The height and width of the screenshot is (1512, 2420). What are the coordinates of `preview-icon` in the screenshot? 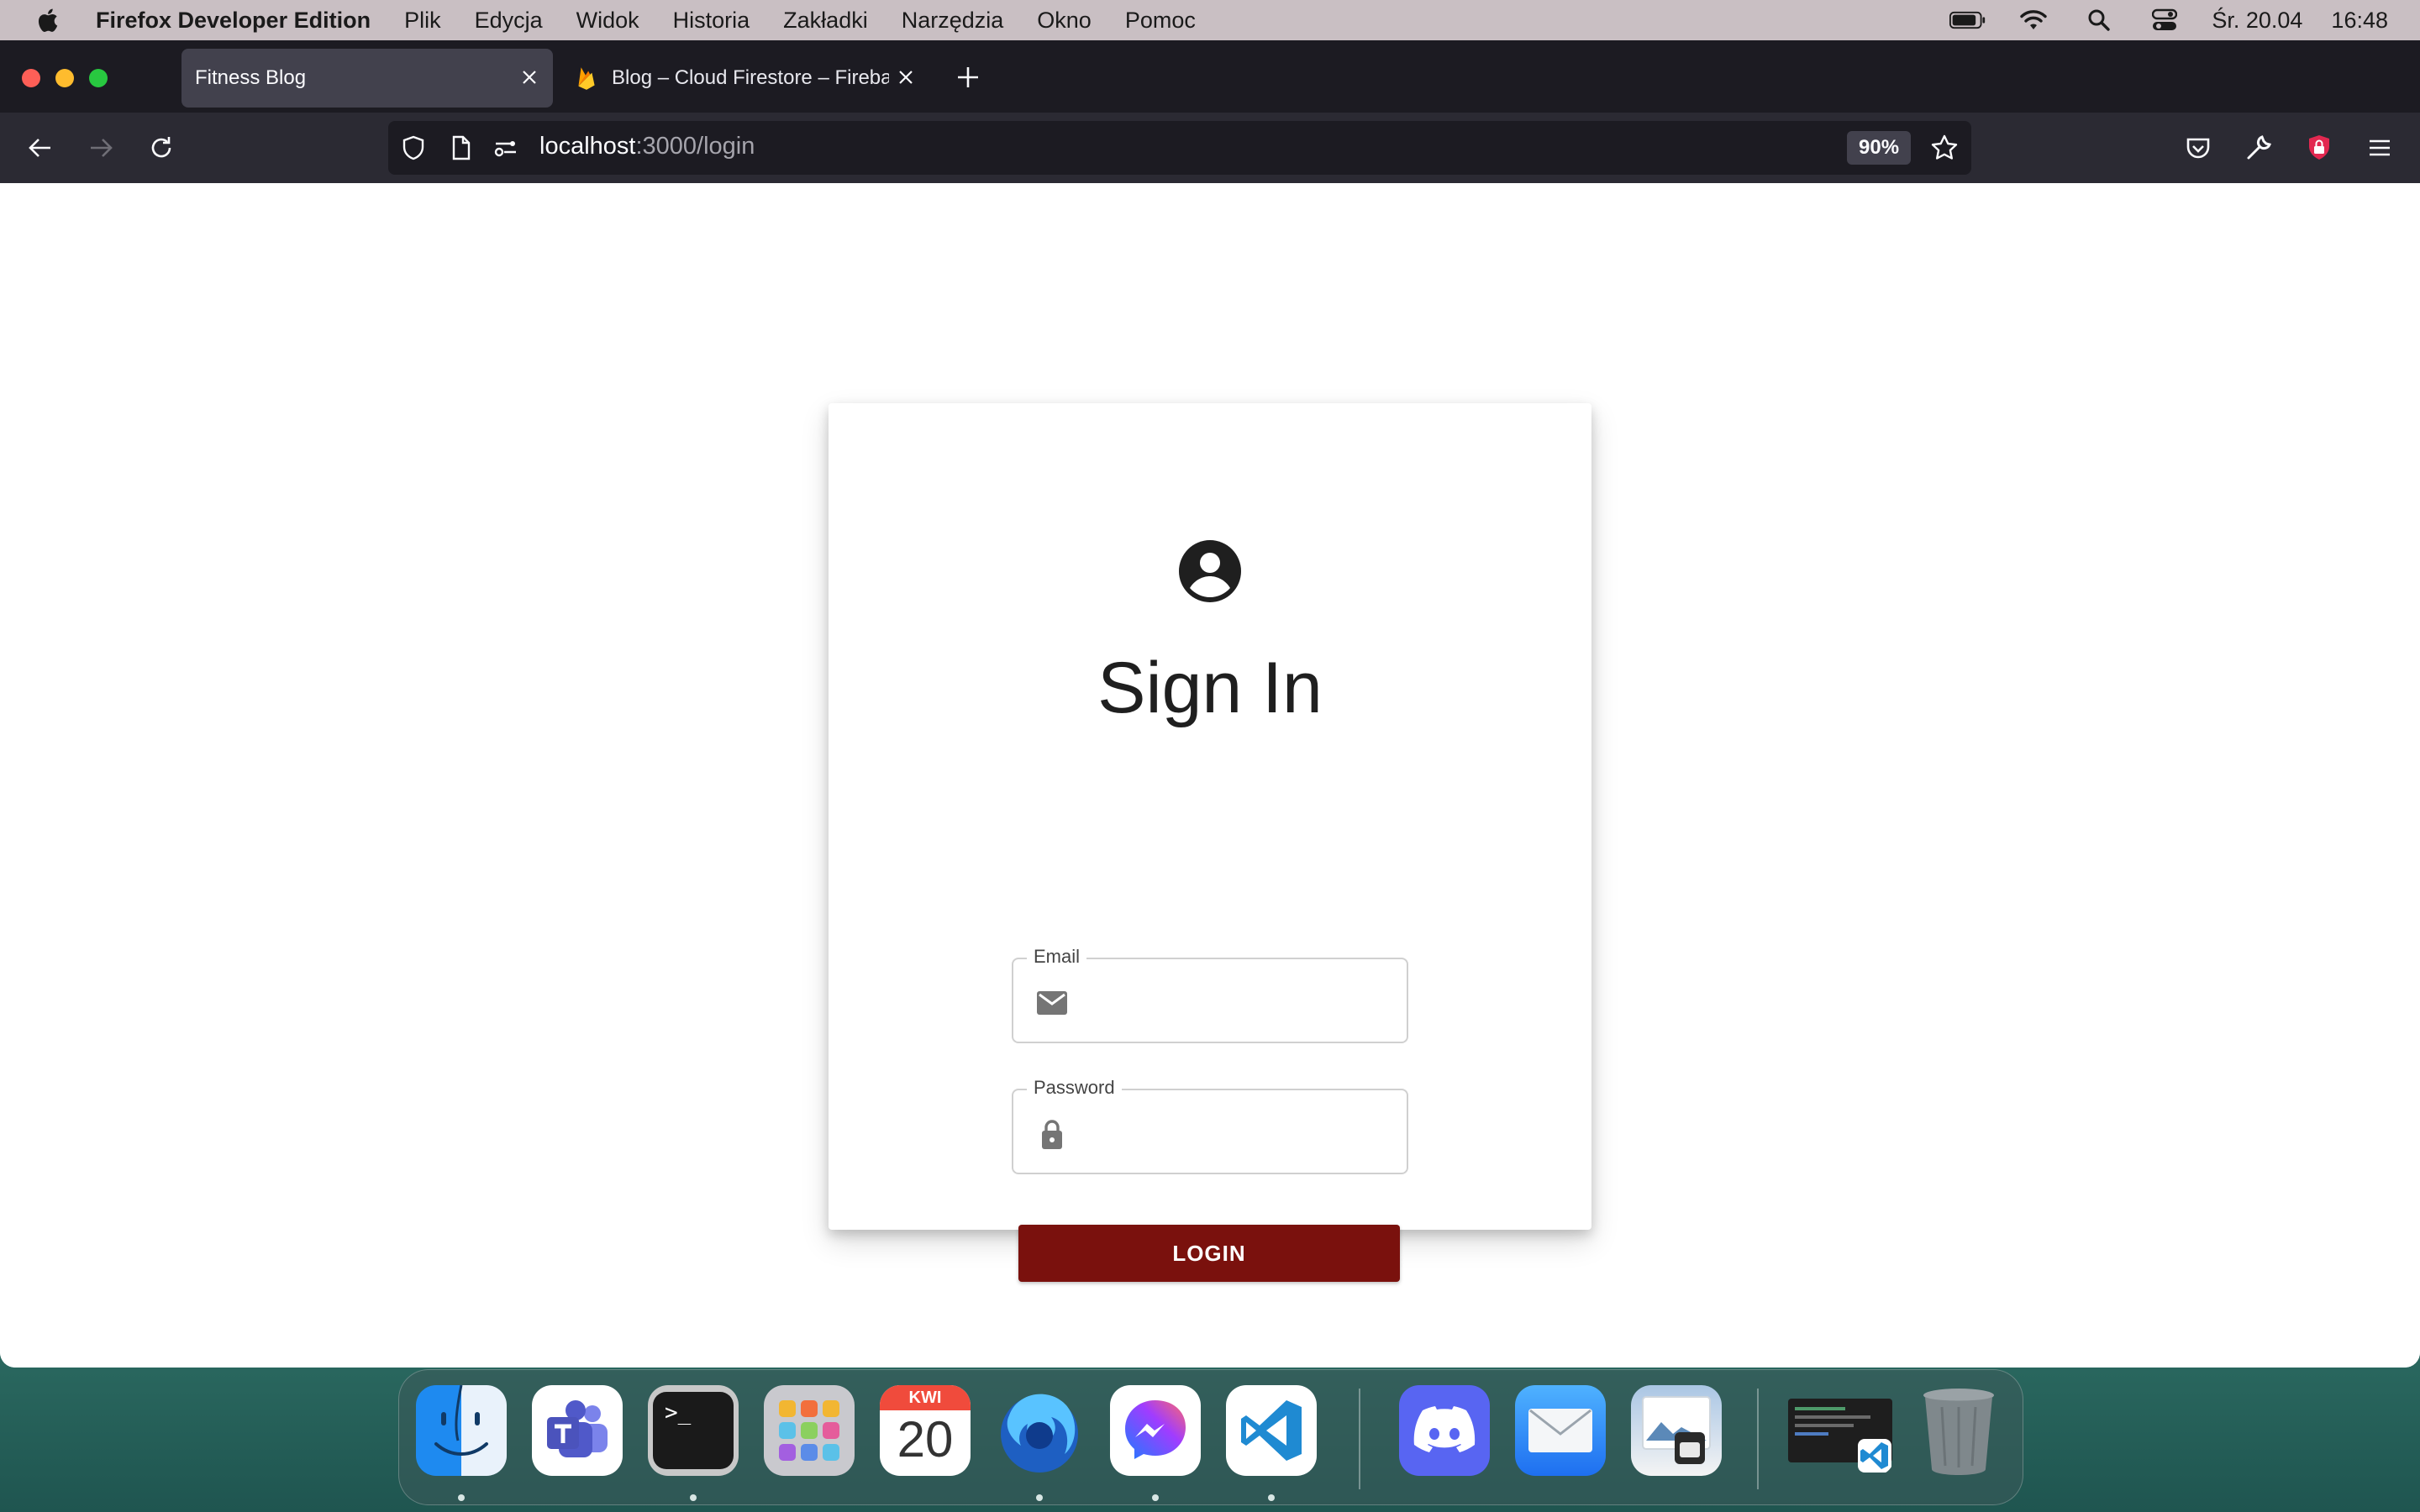 It's located at (1677, 1430).